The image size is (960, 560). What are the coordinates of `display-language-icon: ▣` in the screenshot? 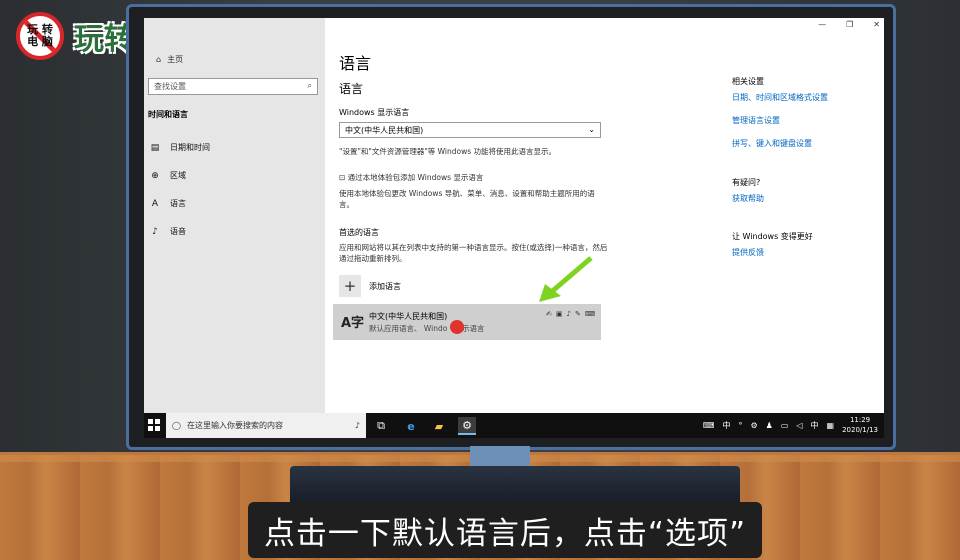 It's located at (559, 314).